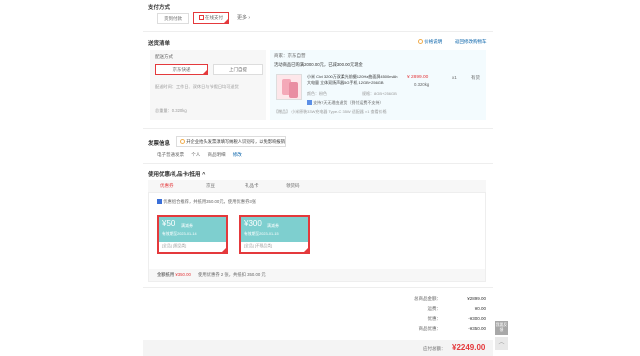 The image size is (640, 356). Describe the element at coordinates (196, 154) in the screenshot. I see `invoice-personal: 个人` at that location.